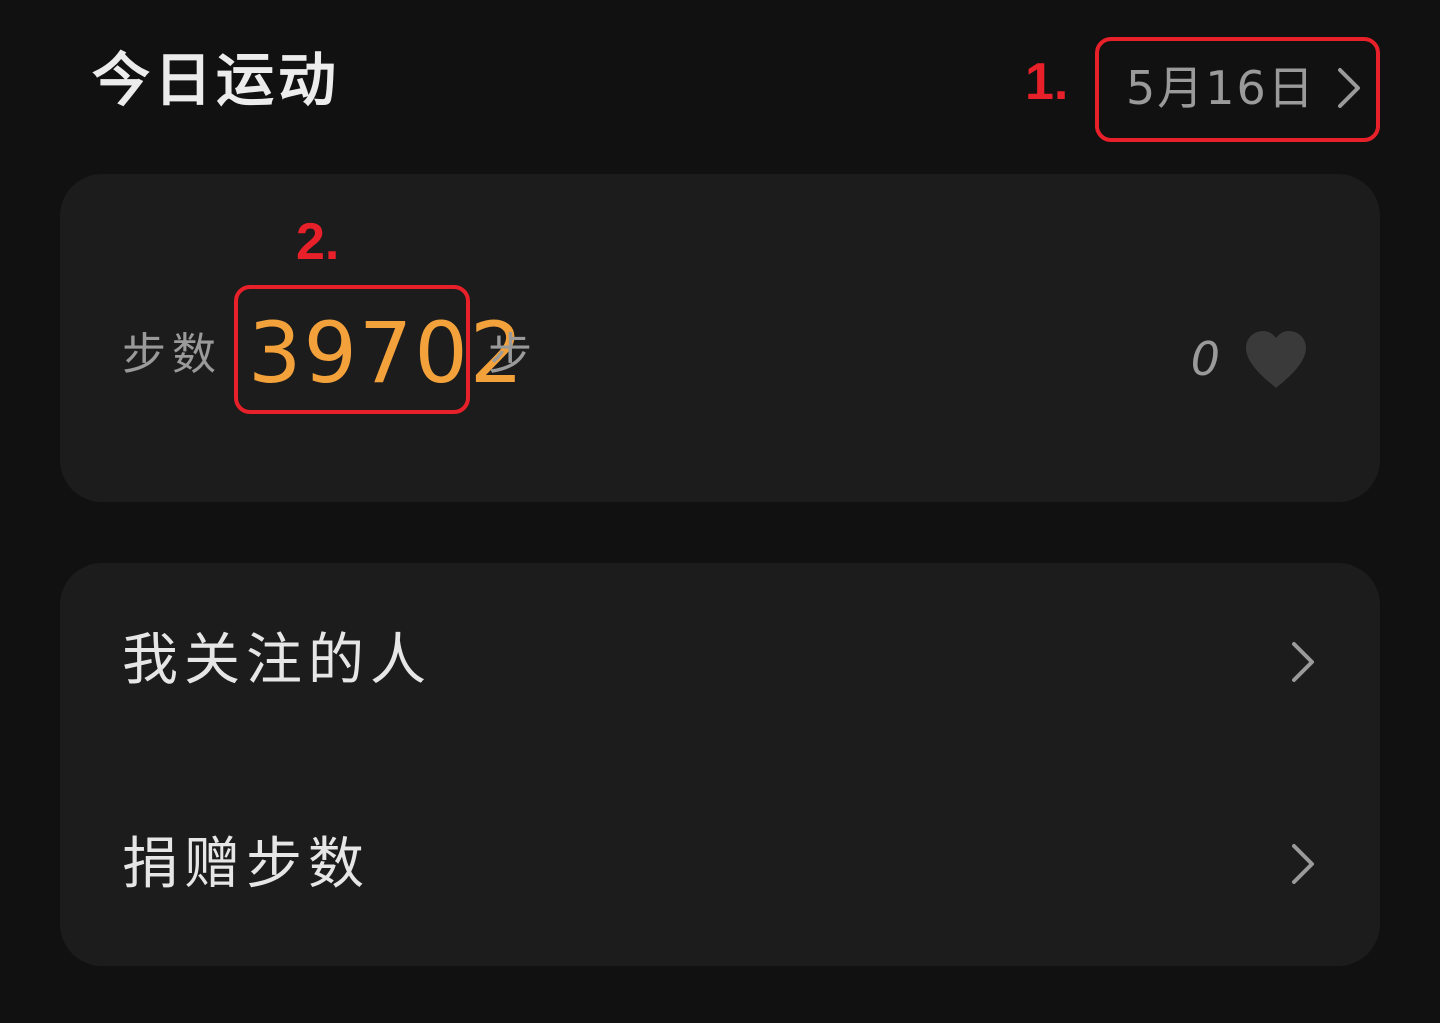 This screenshot has width=1440, height=1023. I want to click on menu-item-label: 我关注的人, so click(277, 660).